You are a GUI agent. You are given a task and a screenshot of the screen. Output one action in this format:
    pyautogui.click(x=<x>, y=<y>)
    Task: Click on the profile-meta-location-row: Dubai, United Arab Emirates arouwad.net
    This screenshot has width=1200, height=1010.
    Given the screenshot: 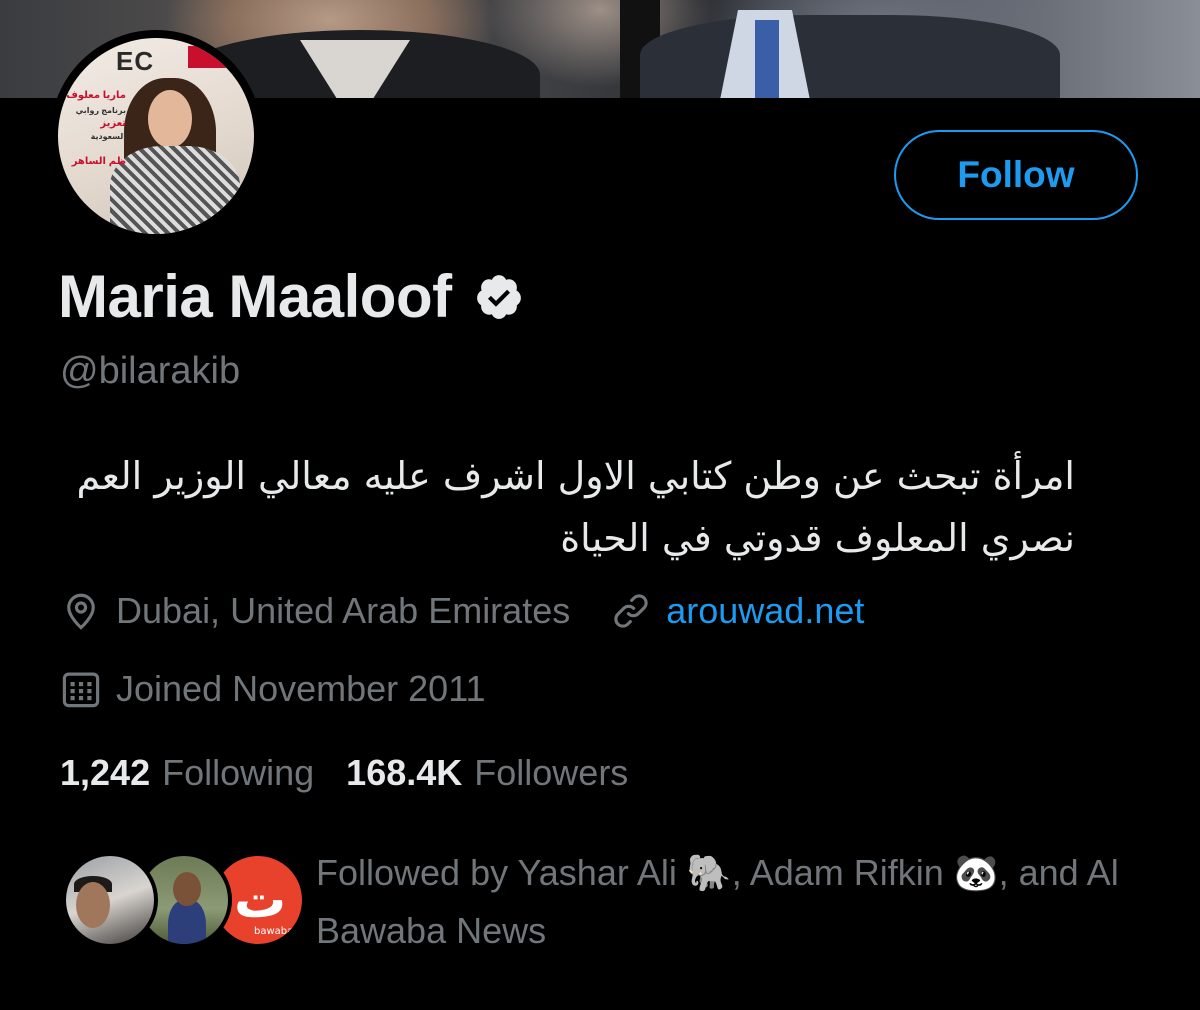 What is the action you would take?
    pyautogui.click(x=462, y=611)
    